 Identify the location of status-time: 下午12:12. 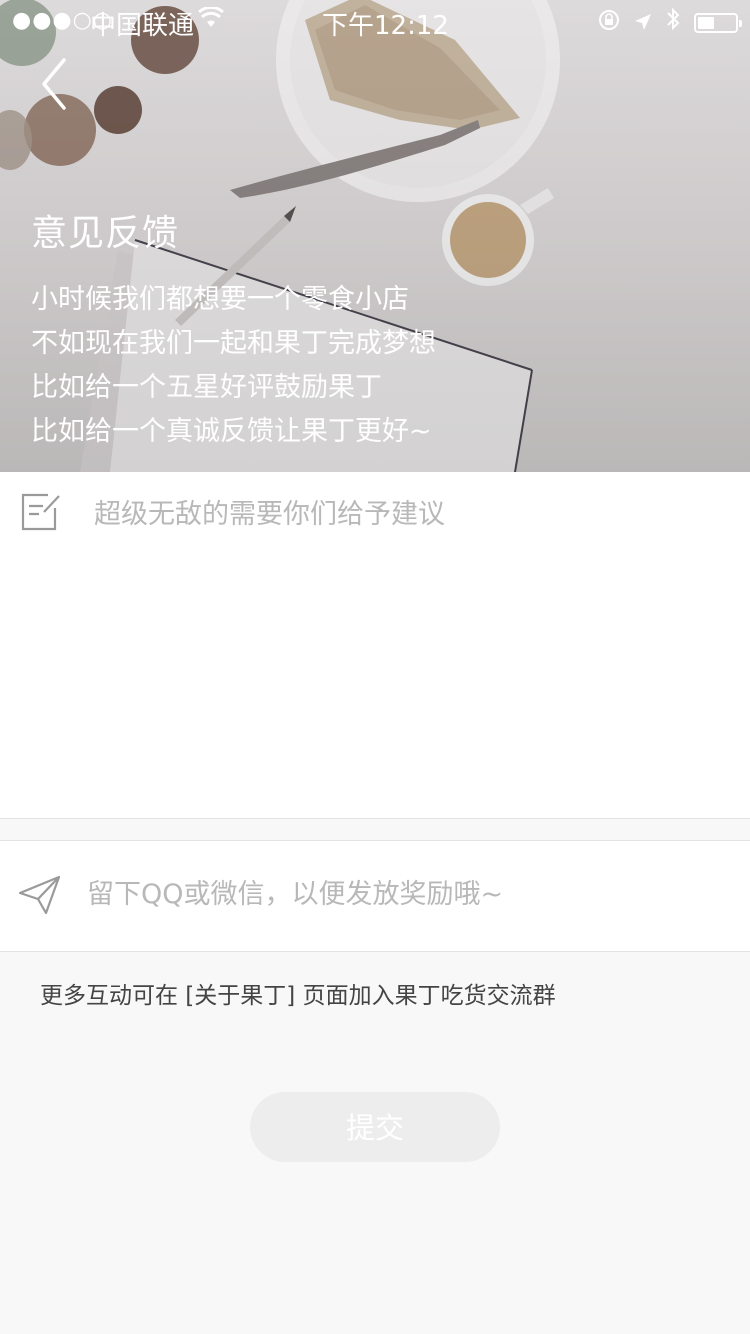
(385, 26).